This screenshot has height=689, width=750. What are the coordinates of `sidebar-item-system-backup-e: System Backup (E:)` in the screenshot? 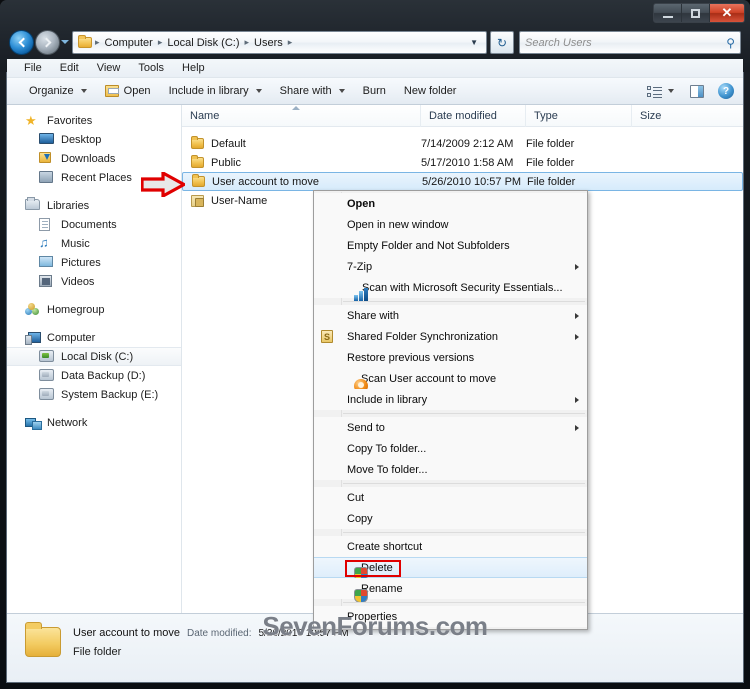 It's located at (94, 394).